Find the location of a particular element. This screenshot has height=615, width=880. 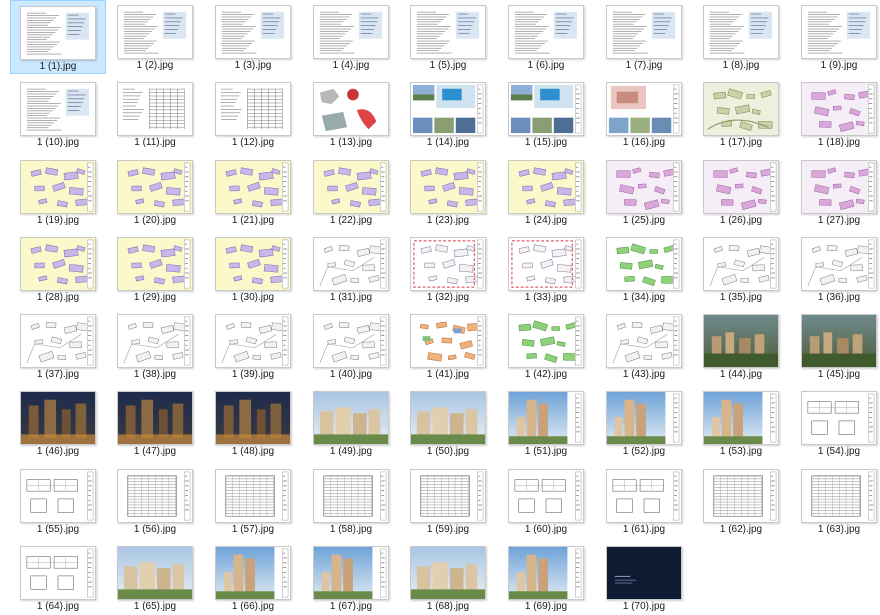

file-item: 1 (44).jpg is located at coordinates (741, 346).